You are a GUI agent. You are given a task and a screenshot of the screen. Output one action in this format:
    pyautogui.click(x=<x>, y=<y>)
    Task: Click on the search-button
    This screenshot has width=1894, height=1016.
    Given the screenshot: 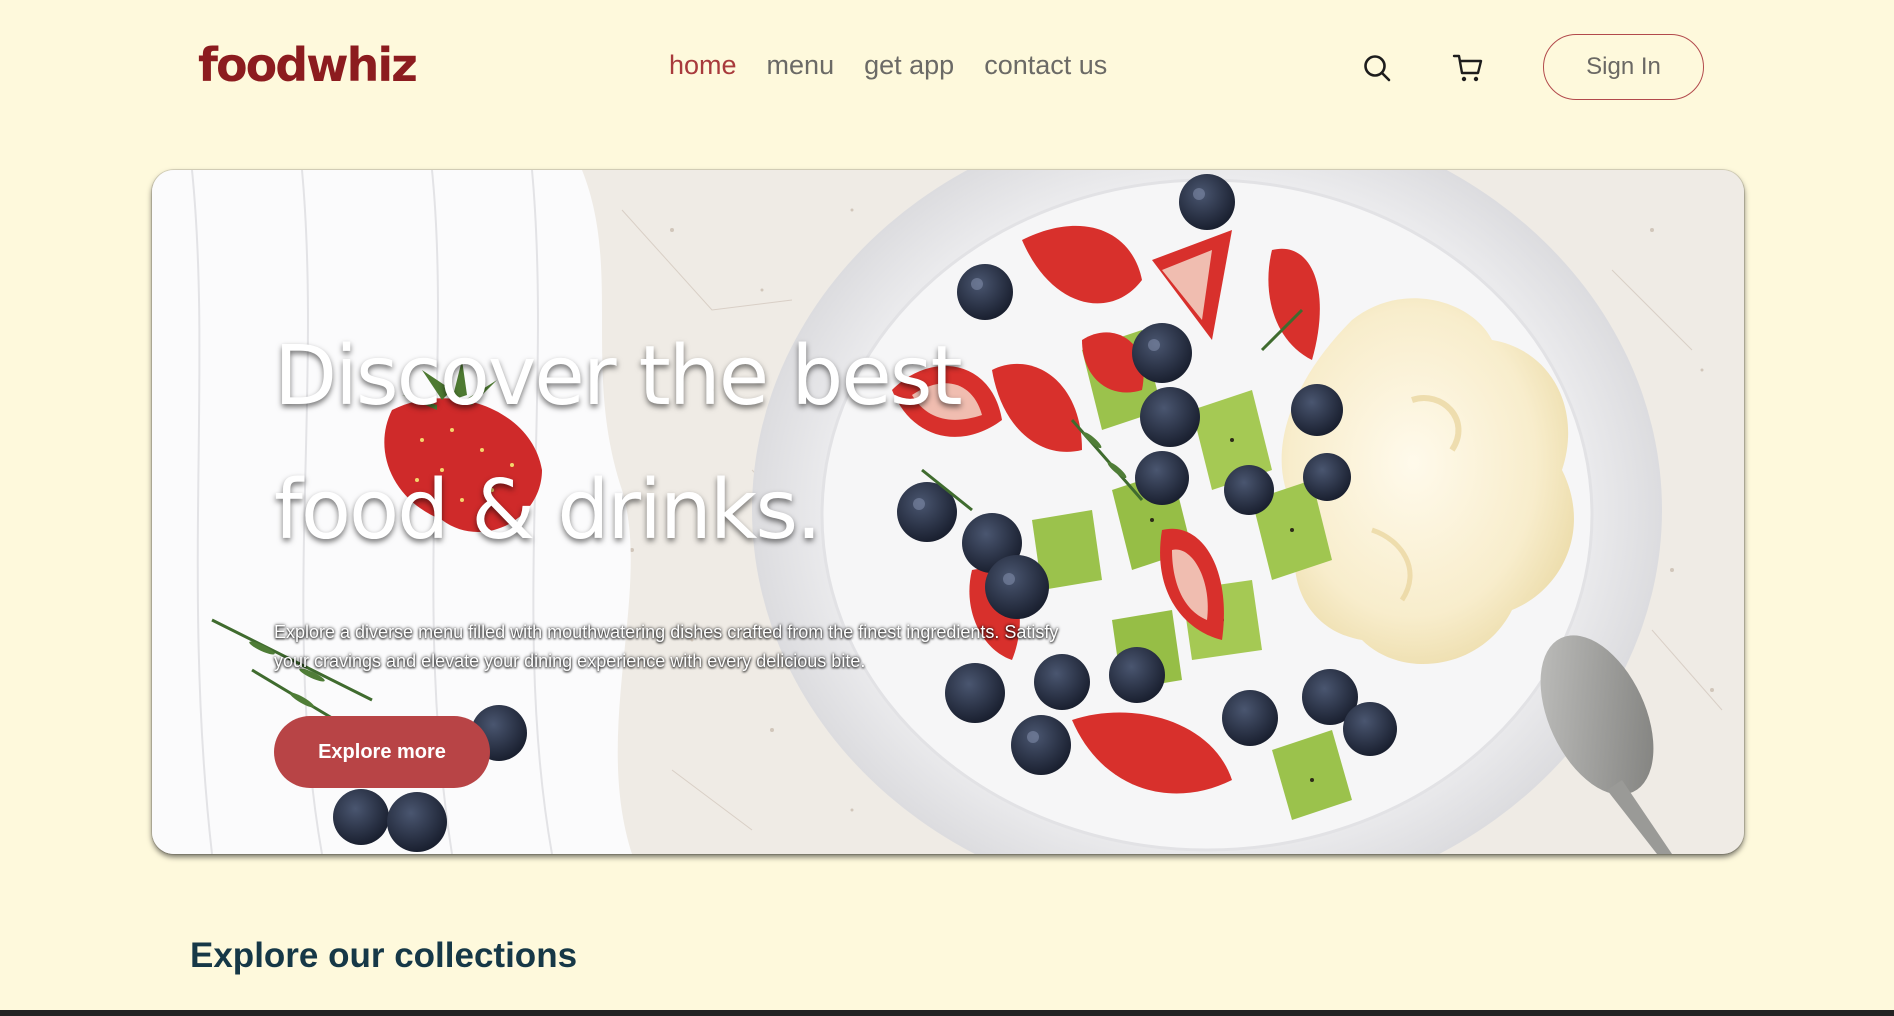 What is the action you would take?
    pyautogui.click(x=1377, y=68)
    